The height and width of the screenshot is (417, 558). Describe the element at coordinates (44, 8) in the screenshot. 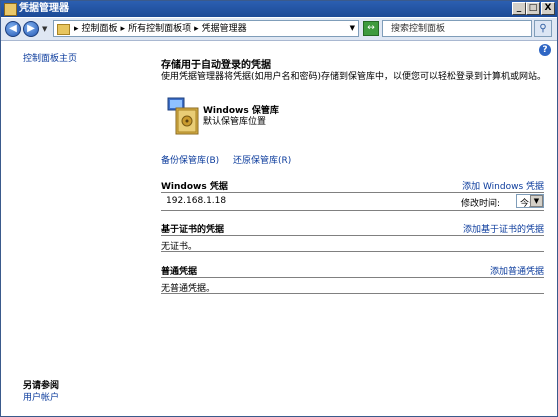

I see `window-title: 凭据管理器` at that location.